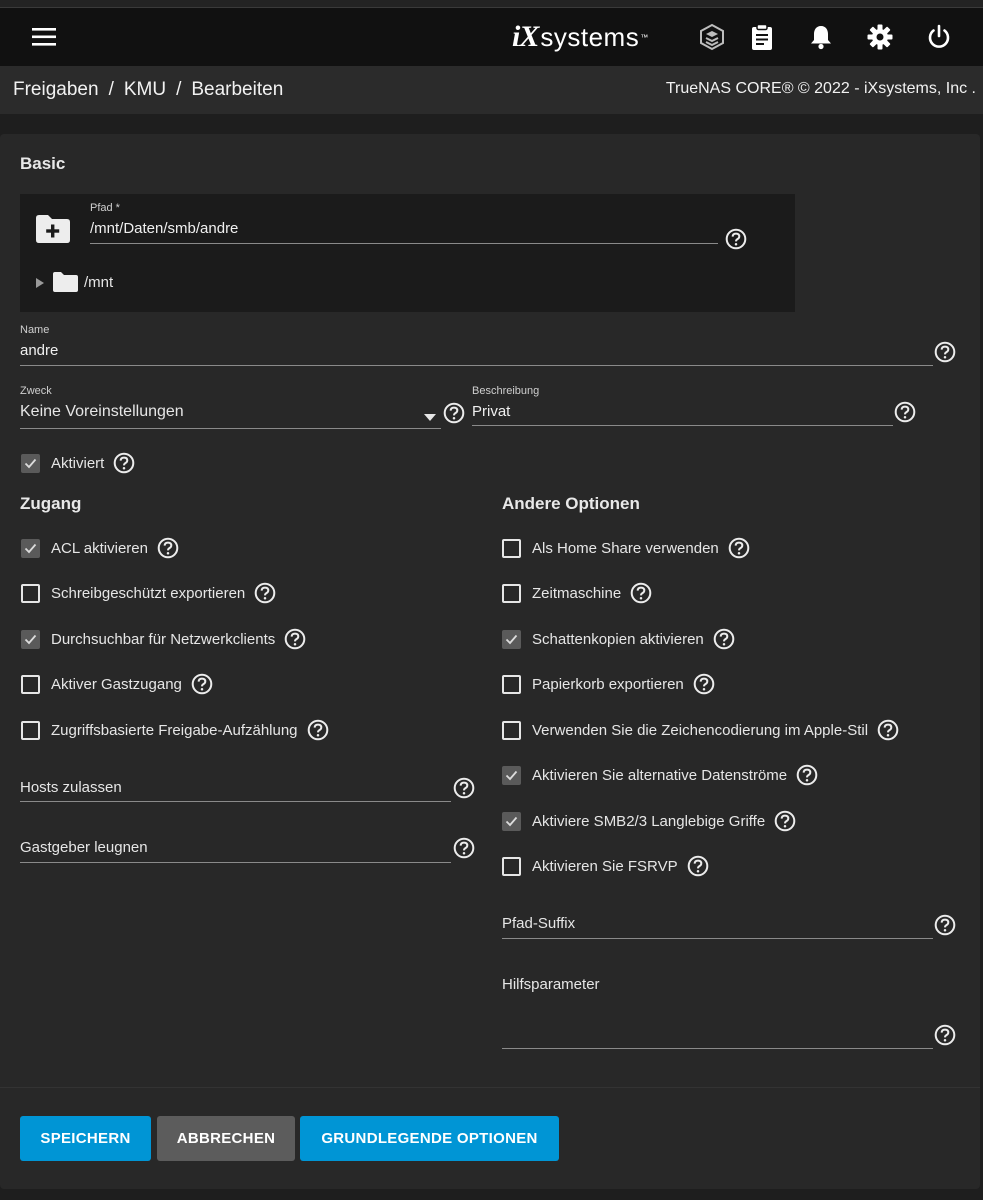 The width and height of the screenshot is (983, 1200). Describe the element at coordinates (56, 89) in the screenshot. I see `breadcrumb-item-freigaben: Freigaben` at that location.